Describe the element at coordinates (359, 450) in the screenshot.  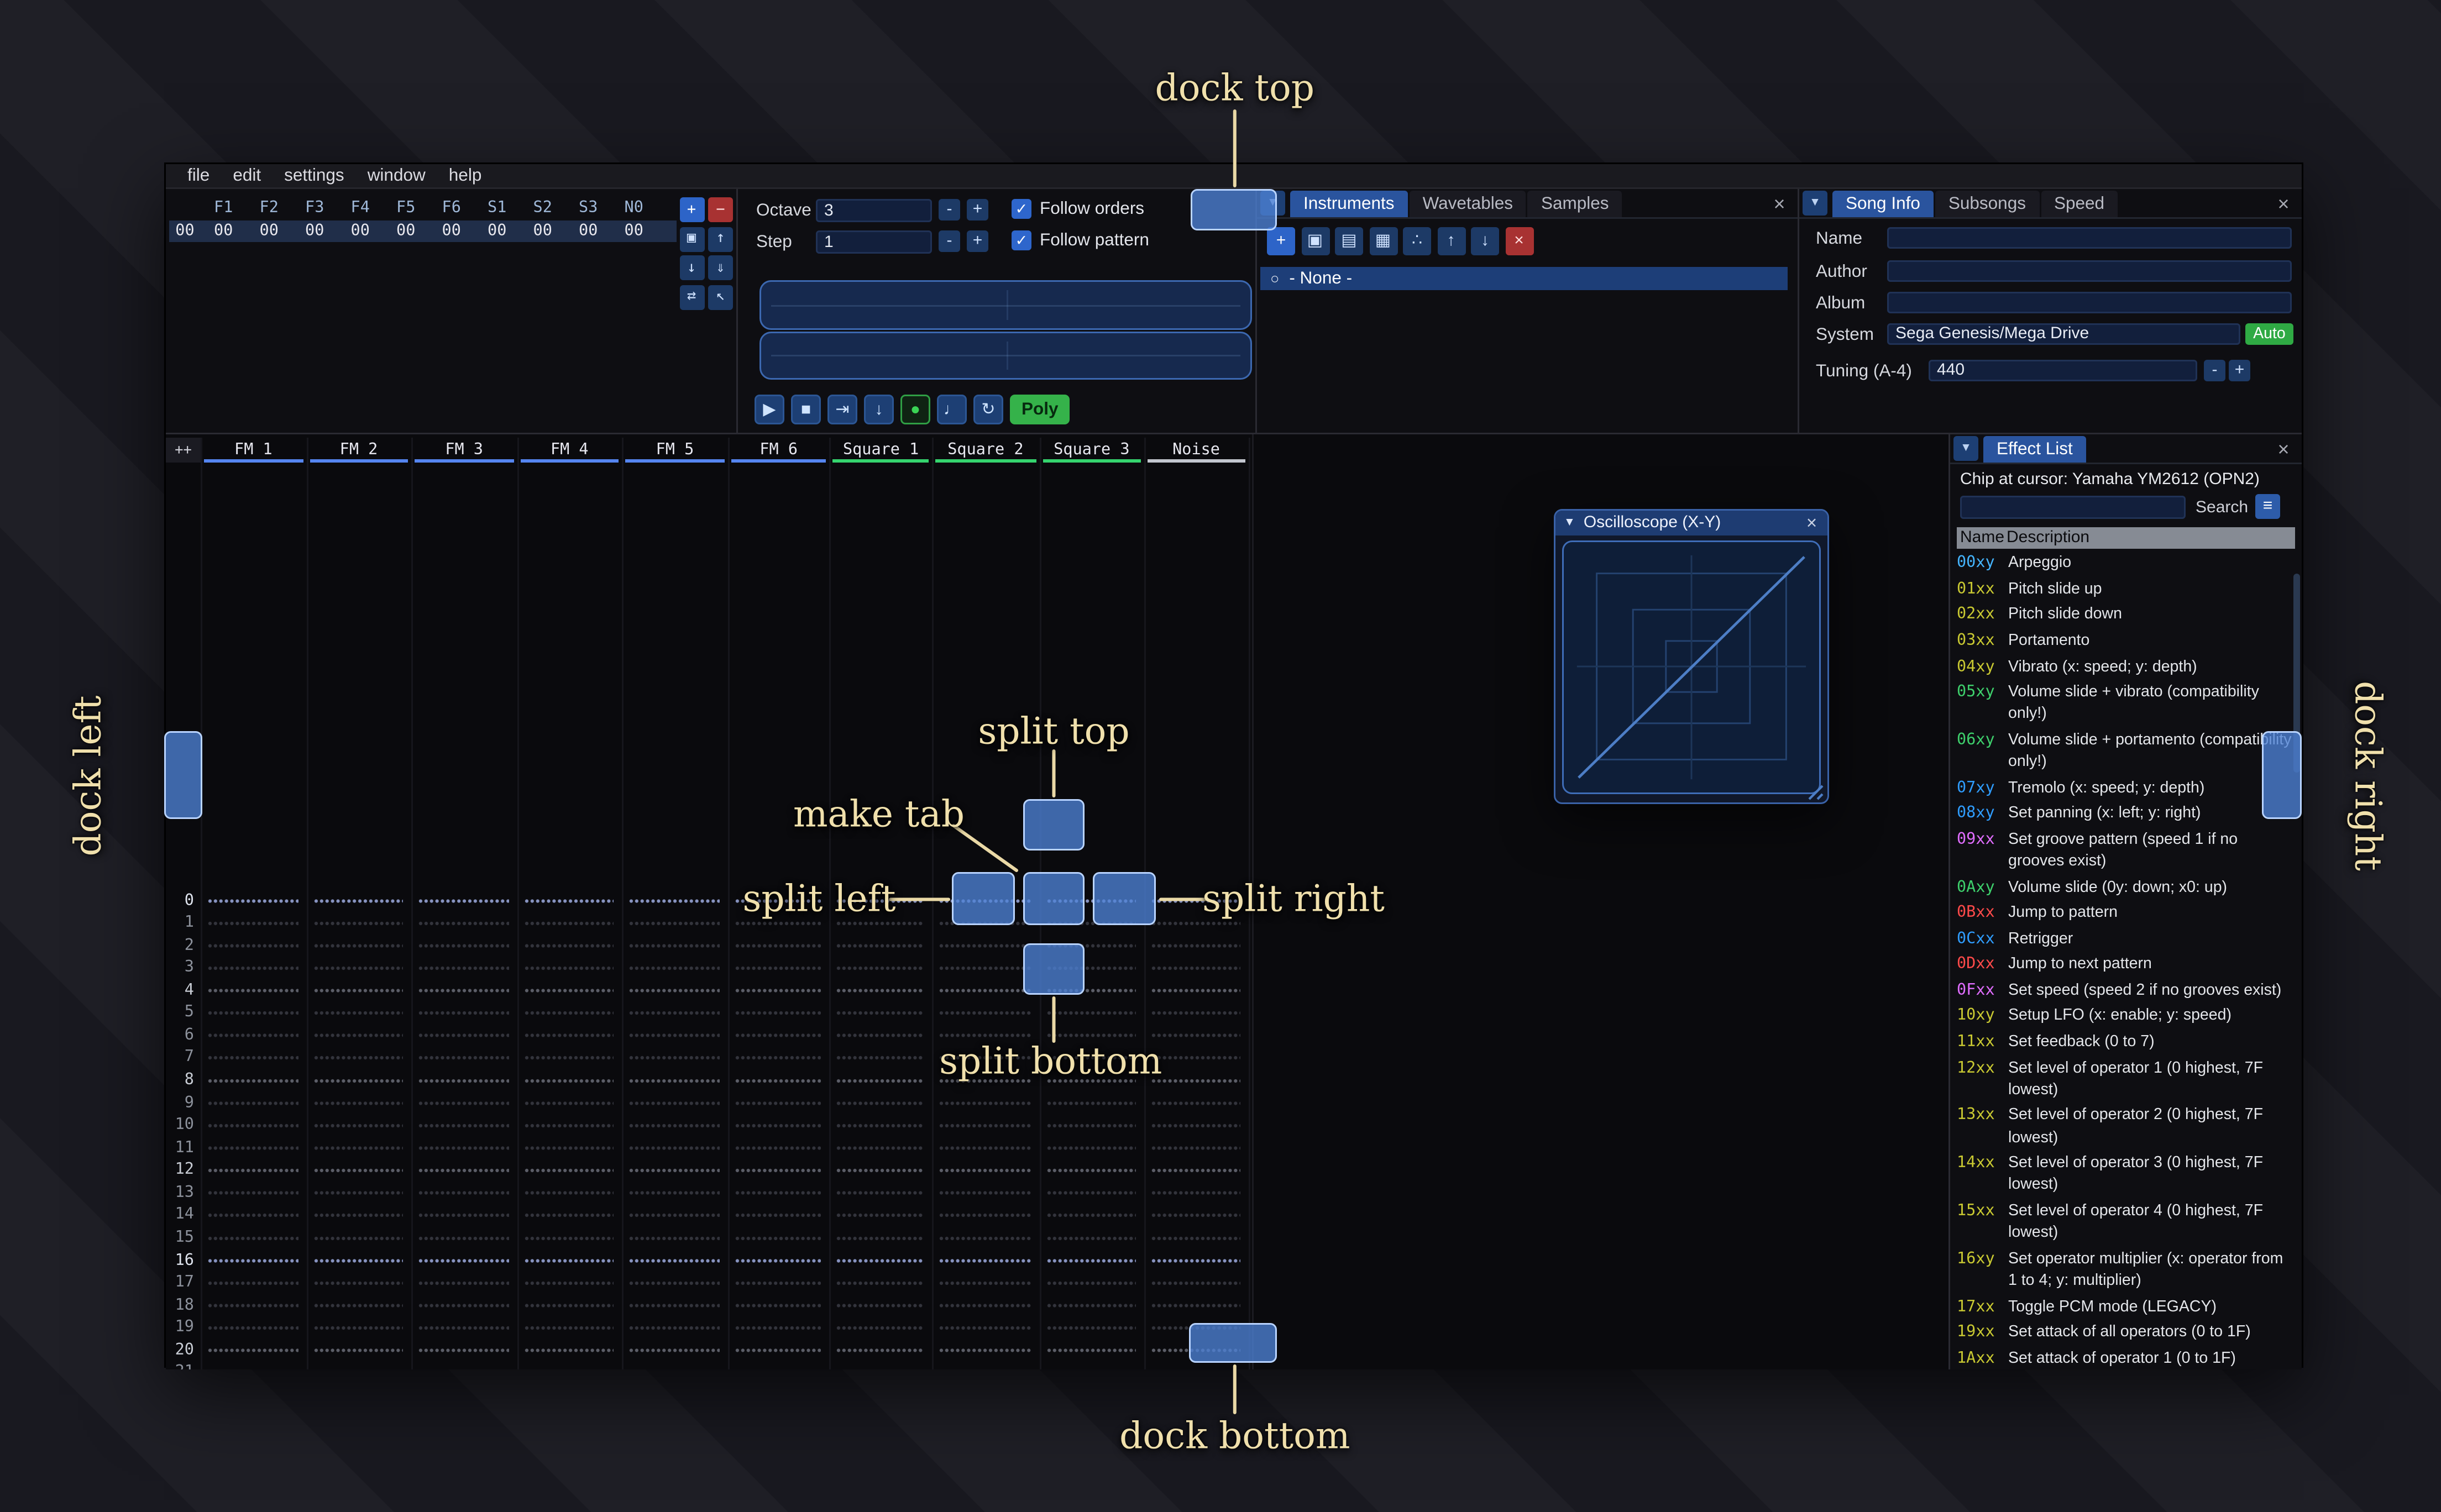
I see `channel-header-fm-2: FM 2` at that location.